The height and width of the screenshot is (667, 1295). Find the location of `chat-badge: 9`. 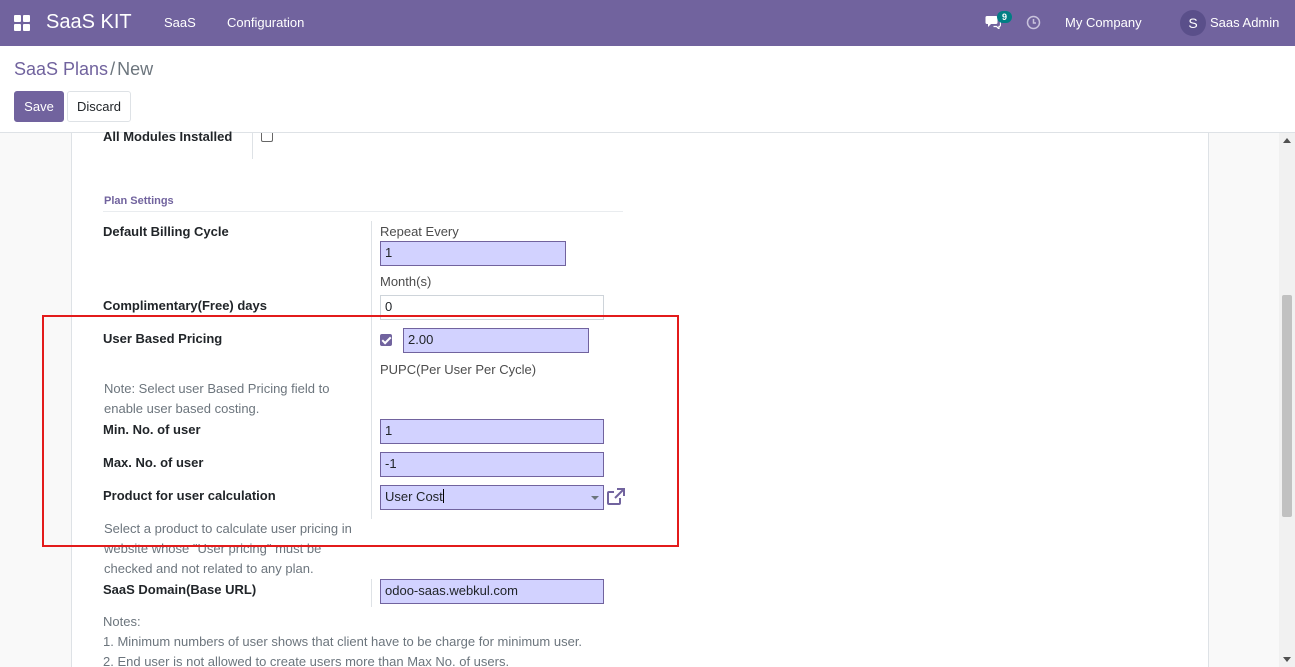

chat-badge: 9 is located at coordinates (1005, 17).